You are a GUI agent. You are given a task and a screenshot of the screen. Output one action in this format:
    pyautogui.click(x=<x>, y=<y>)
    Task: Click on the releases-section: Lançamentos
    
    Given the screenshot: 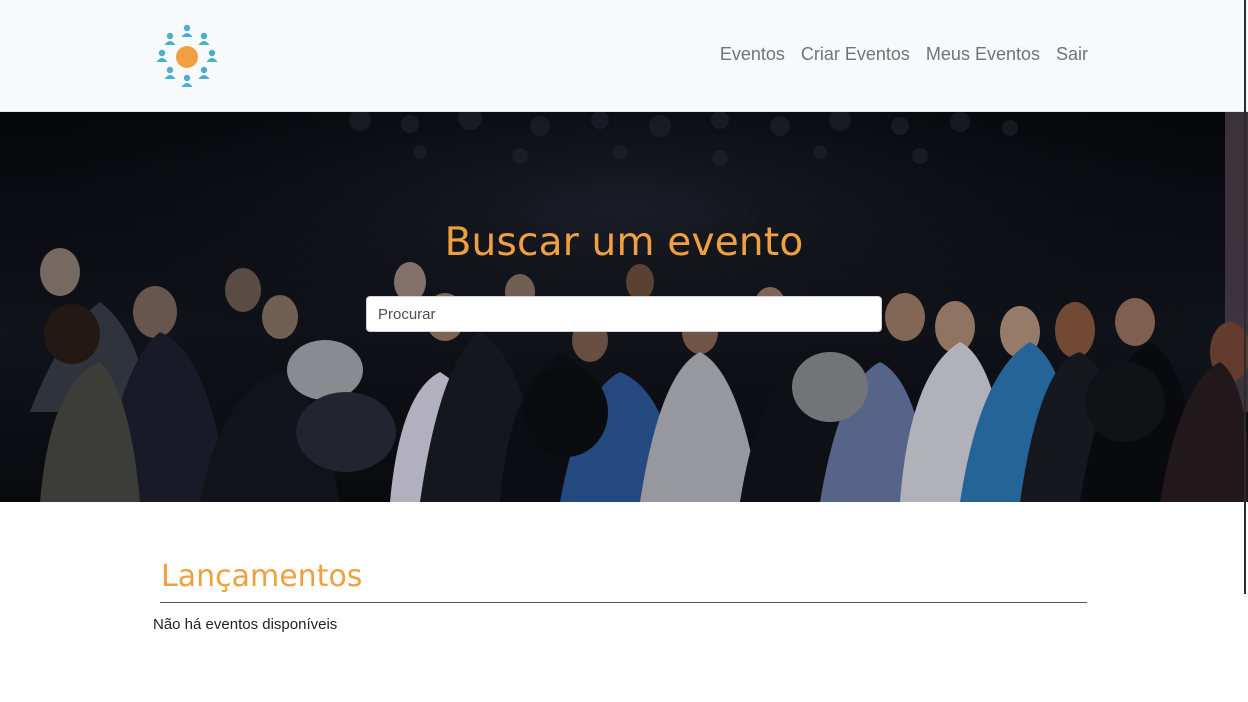 What is the action you would take?
    pyautogui.click(x=623, y=579)
    